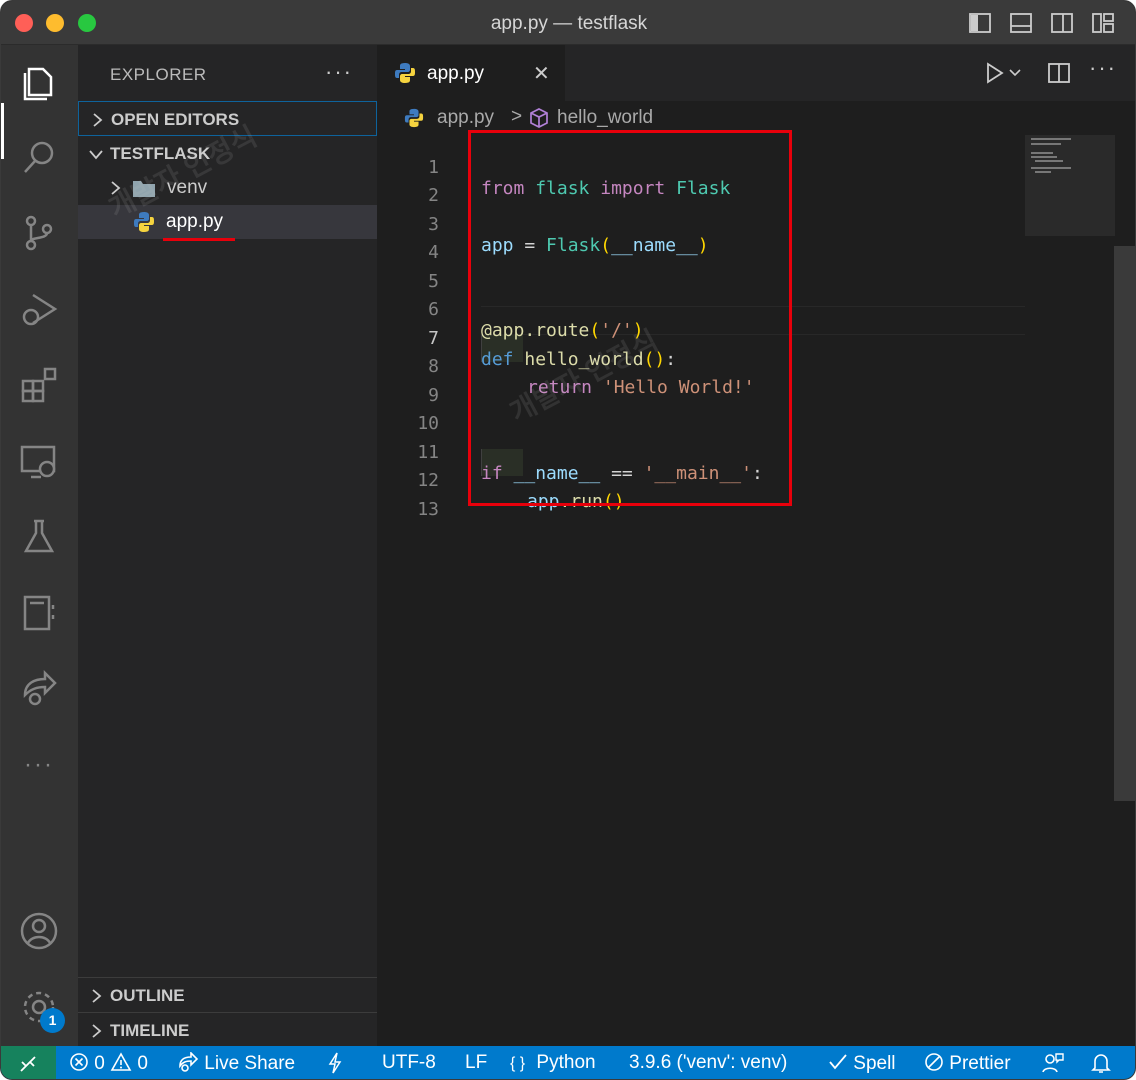 The width and height of the screenshot is (1136, 1080). What do you see at coordinates (1003, 73) in the screenshot?
I see `run-python-file-icon` at bounding box center [1003, 73].